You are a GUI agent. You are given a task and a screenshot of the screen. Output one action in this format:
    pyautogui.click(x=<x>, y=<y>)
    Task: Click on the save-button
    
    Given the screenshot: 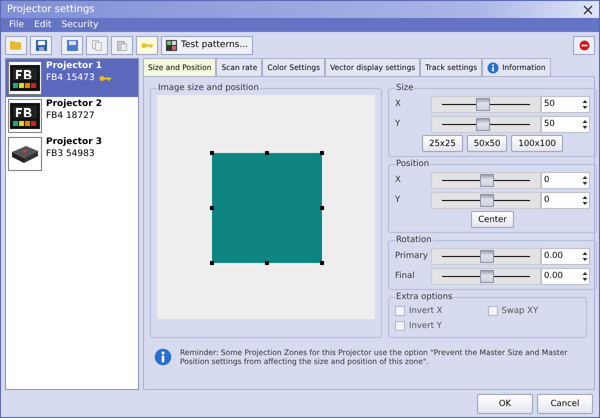 What is the action you would take?
    pyautogui.click(x=41, y=45)
    